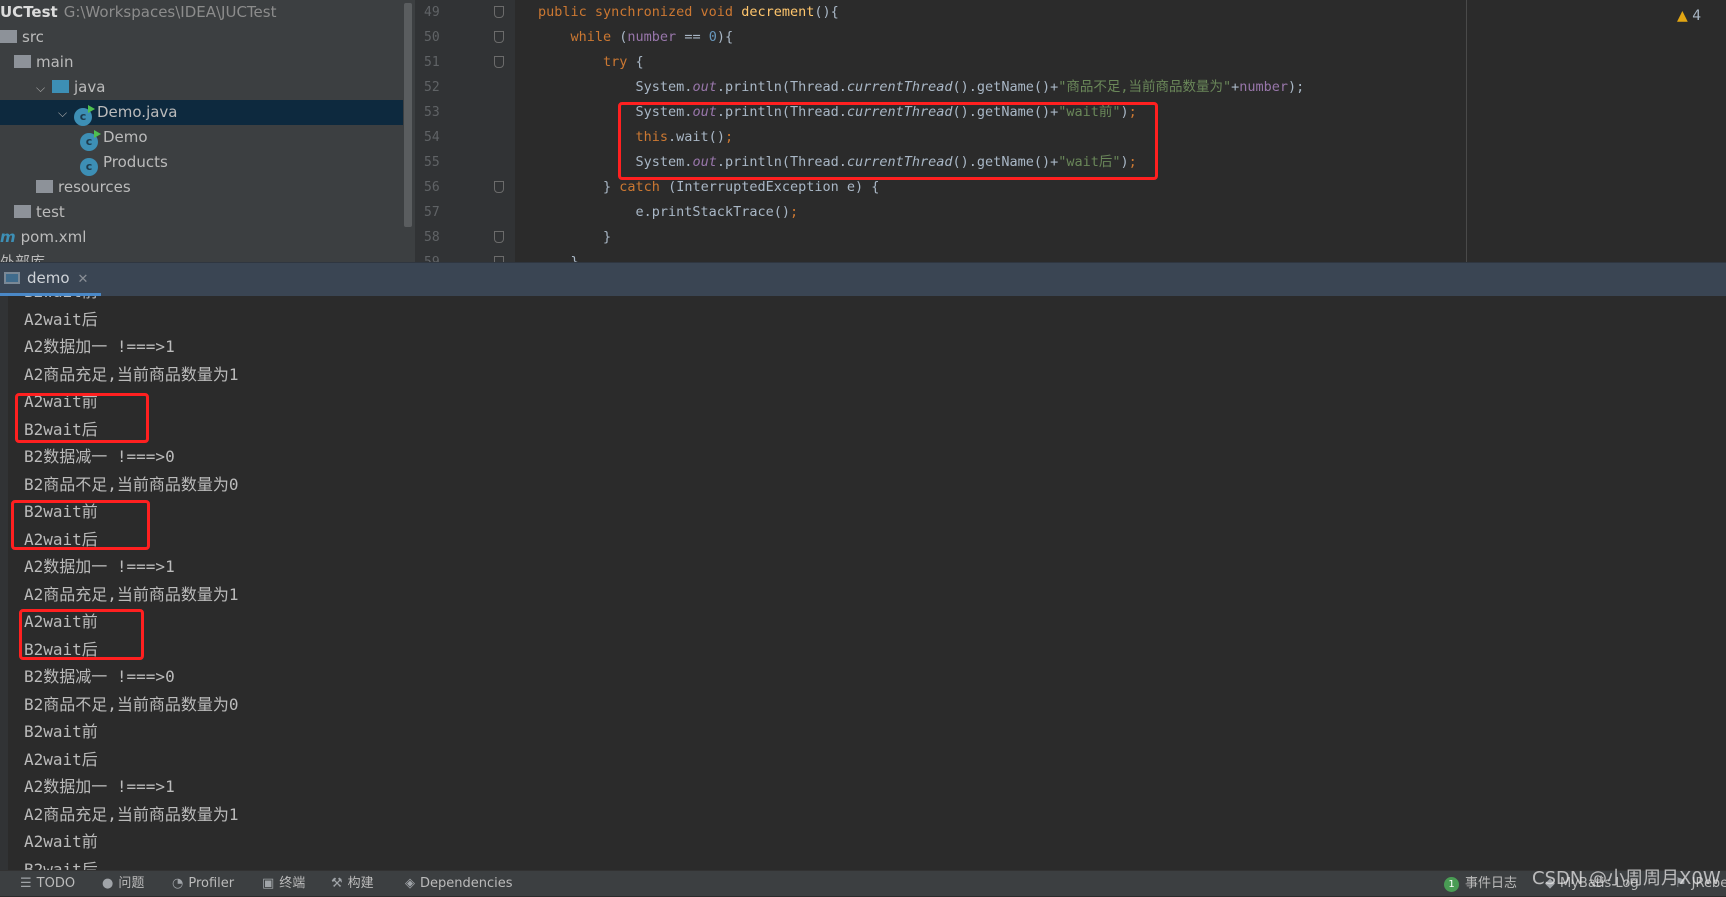 The width and height of the screenshot is (1726, 897). What do you see at coordinates (432, 187) in the screenshot?
I see `line-number: 56` at bounding box center [432, 187].